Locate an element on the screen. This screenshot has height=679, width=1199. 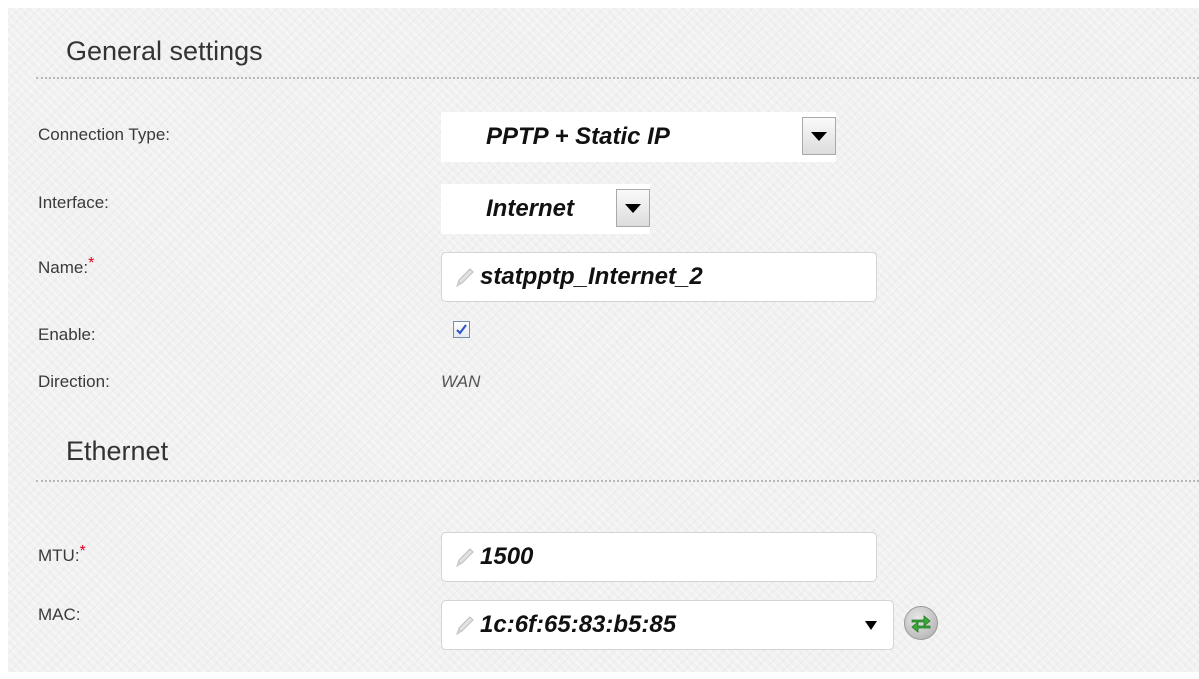
check-icon is located at coordinates (461, 329).